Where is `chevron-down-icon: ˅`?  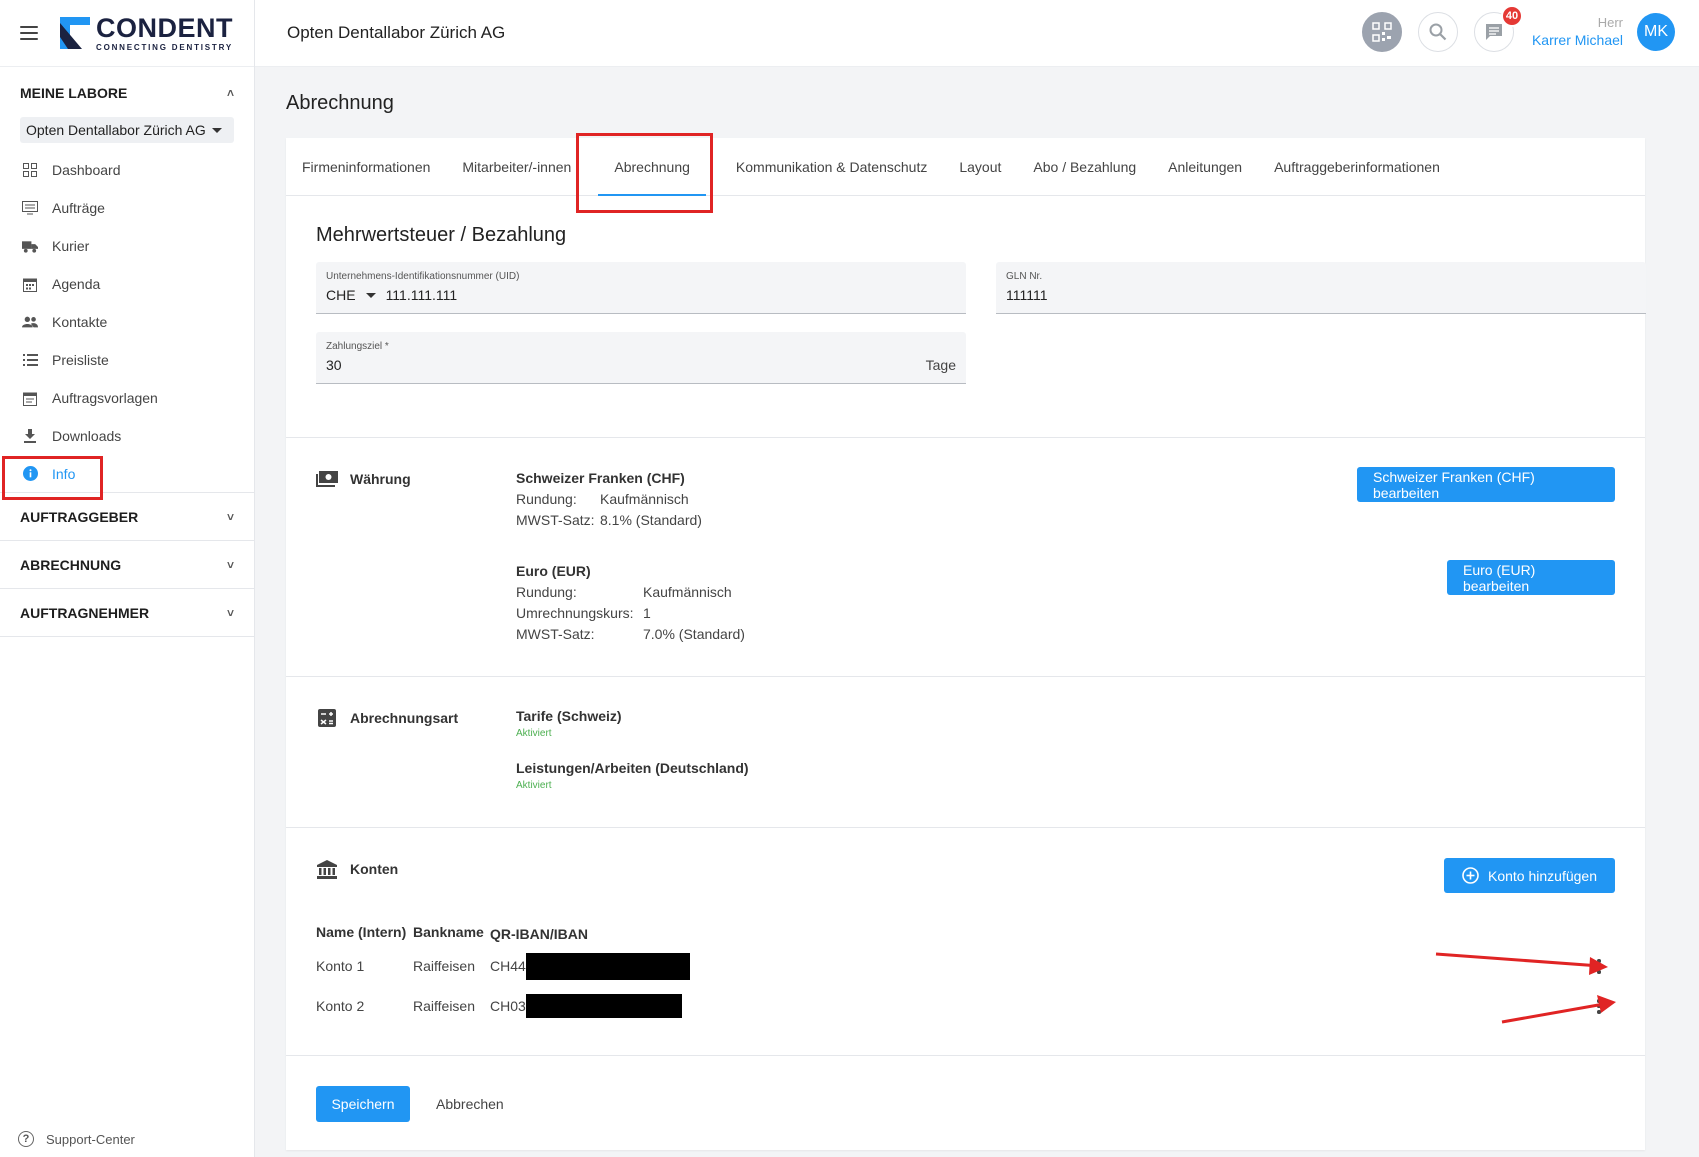
chevron-down-icon: ˅ is located at coordinates (230, 516).